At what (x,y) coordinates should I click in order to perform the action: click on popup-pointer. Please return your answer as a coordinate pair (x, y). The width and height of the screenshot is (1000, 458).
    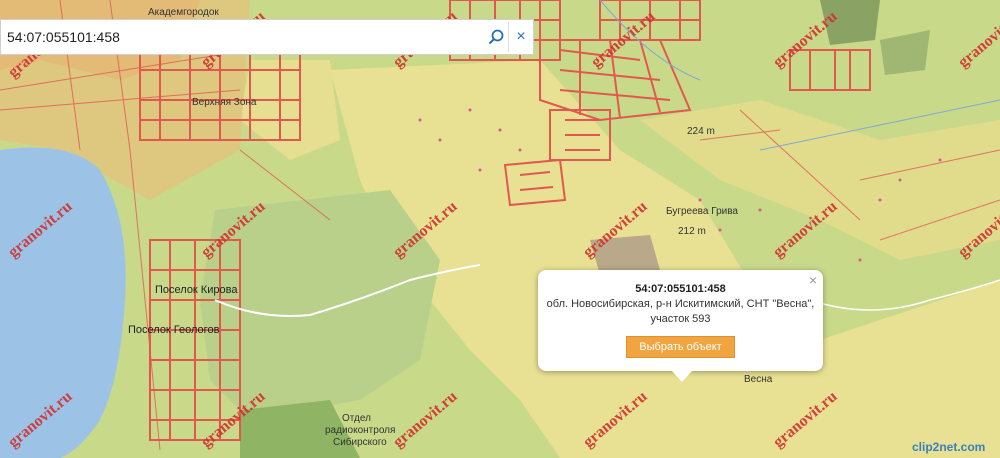
    Looking at the image, I should click on (682, 376).